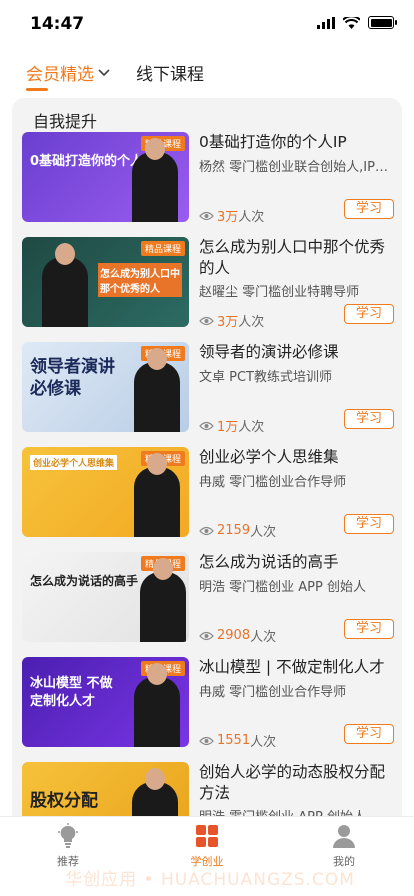 Image resolution: width=414 pixels, height=896 pixels. What do you see at coordinates (269, 457) in the screenshot?
I see `course-title: 创业必学个人思维集` at bounding box center [269, 457].